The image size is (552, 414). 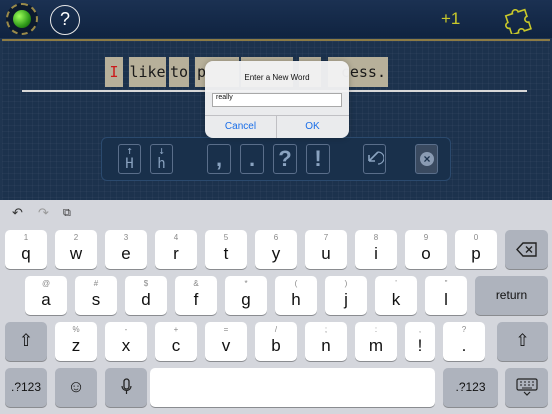 What do you see at coordinates (470, 387) in the screenshot?
I see `numbers-key-right: .?123` at bounding box center [470, 387].